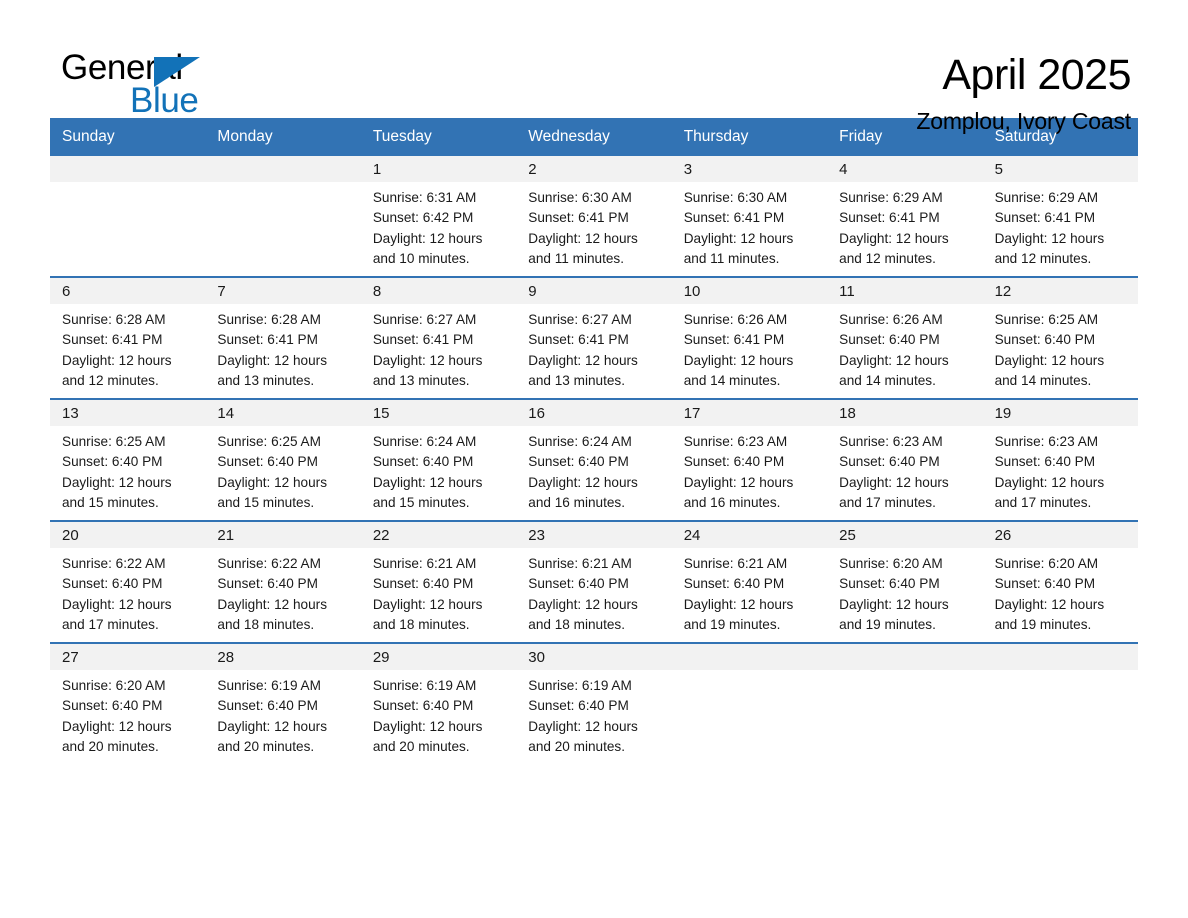 Image resolution: width=1188 pixels, height=918 pixels. I want to click on day-number: 4, so click(905, 169).